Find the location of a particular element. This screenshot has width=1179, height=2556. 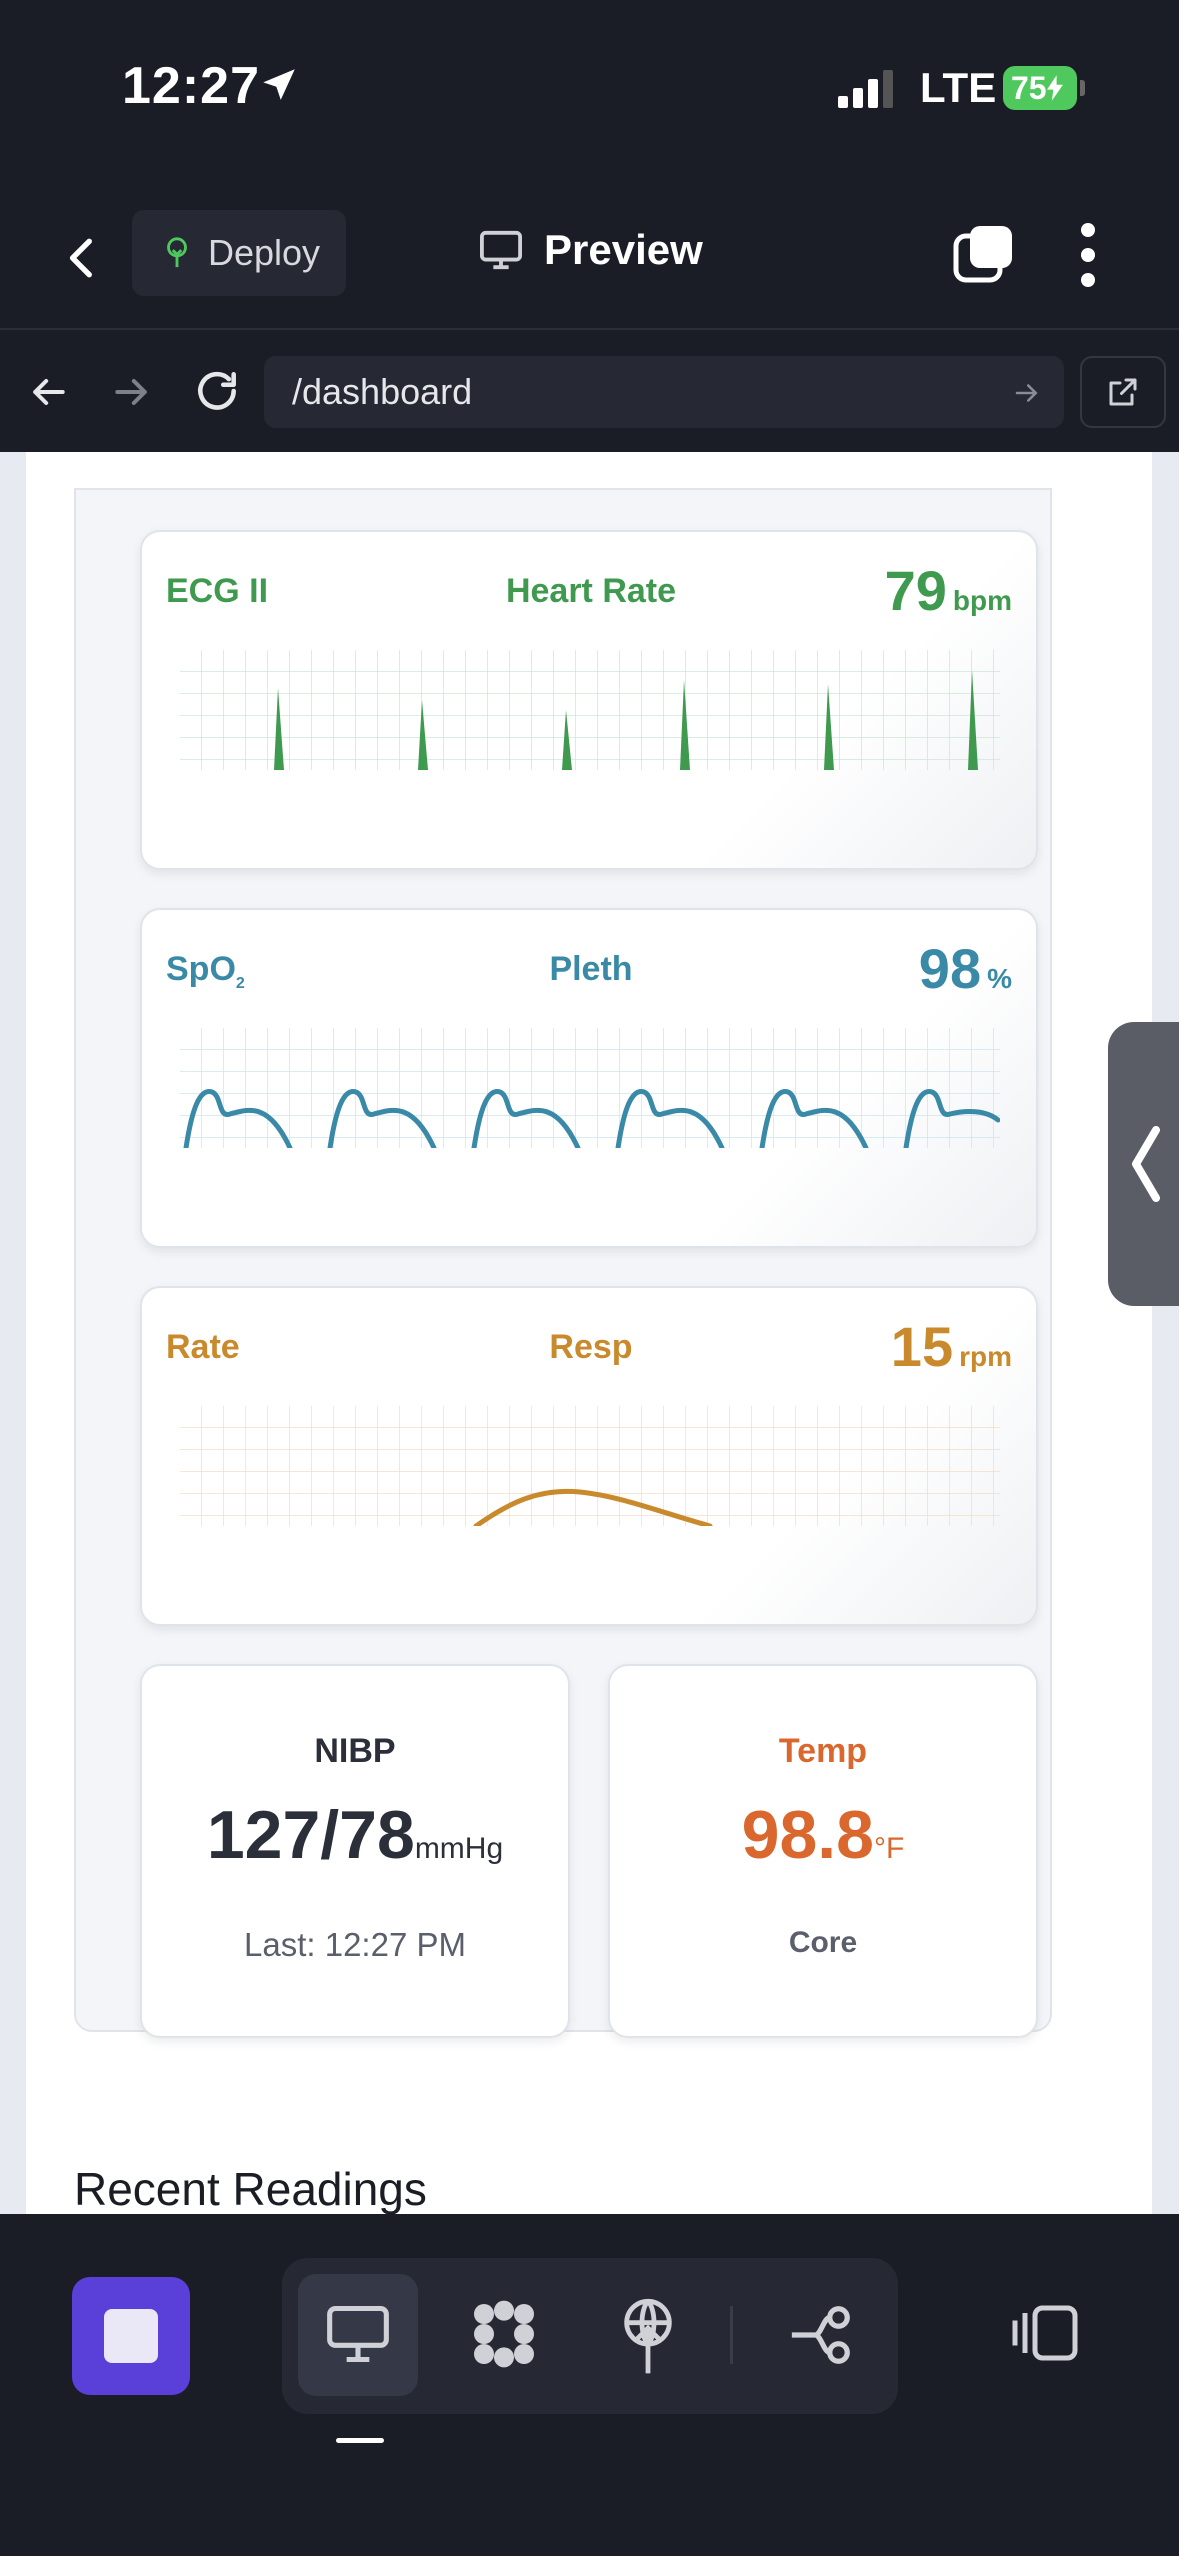

pleth-waveform is located at coordinates (590, 1088).